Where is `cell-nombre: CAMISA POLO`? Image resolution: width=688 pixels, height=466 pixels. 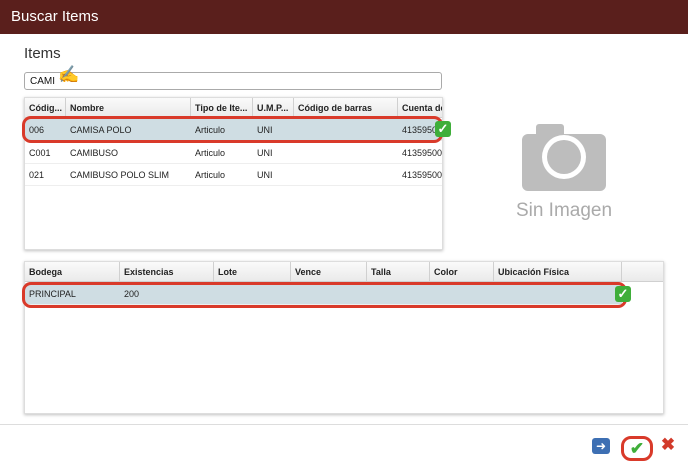 cell-nombre: CAMISA POLO is located at coordinates (101, 130).